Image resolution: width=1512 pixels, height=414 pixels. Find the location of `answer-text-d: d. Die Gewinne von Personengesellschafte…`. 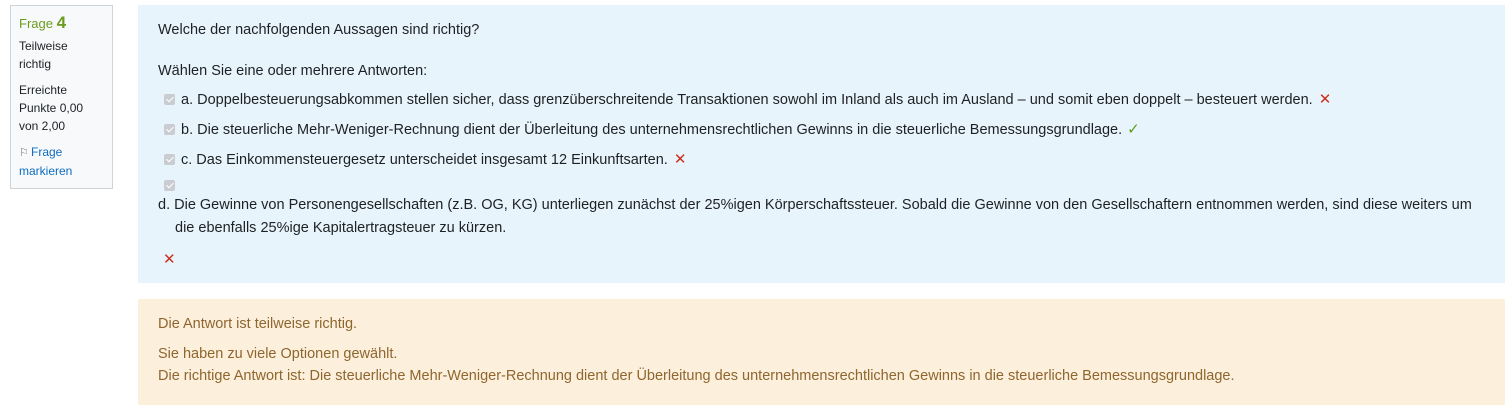

answer-text-d: d. Die Gewinne von Personengesellschafte… is located at coordinates (815, 216).